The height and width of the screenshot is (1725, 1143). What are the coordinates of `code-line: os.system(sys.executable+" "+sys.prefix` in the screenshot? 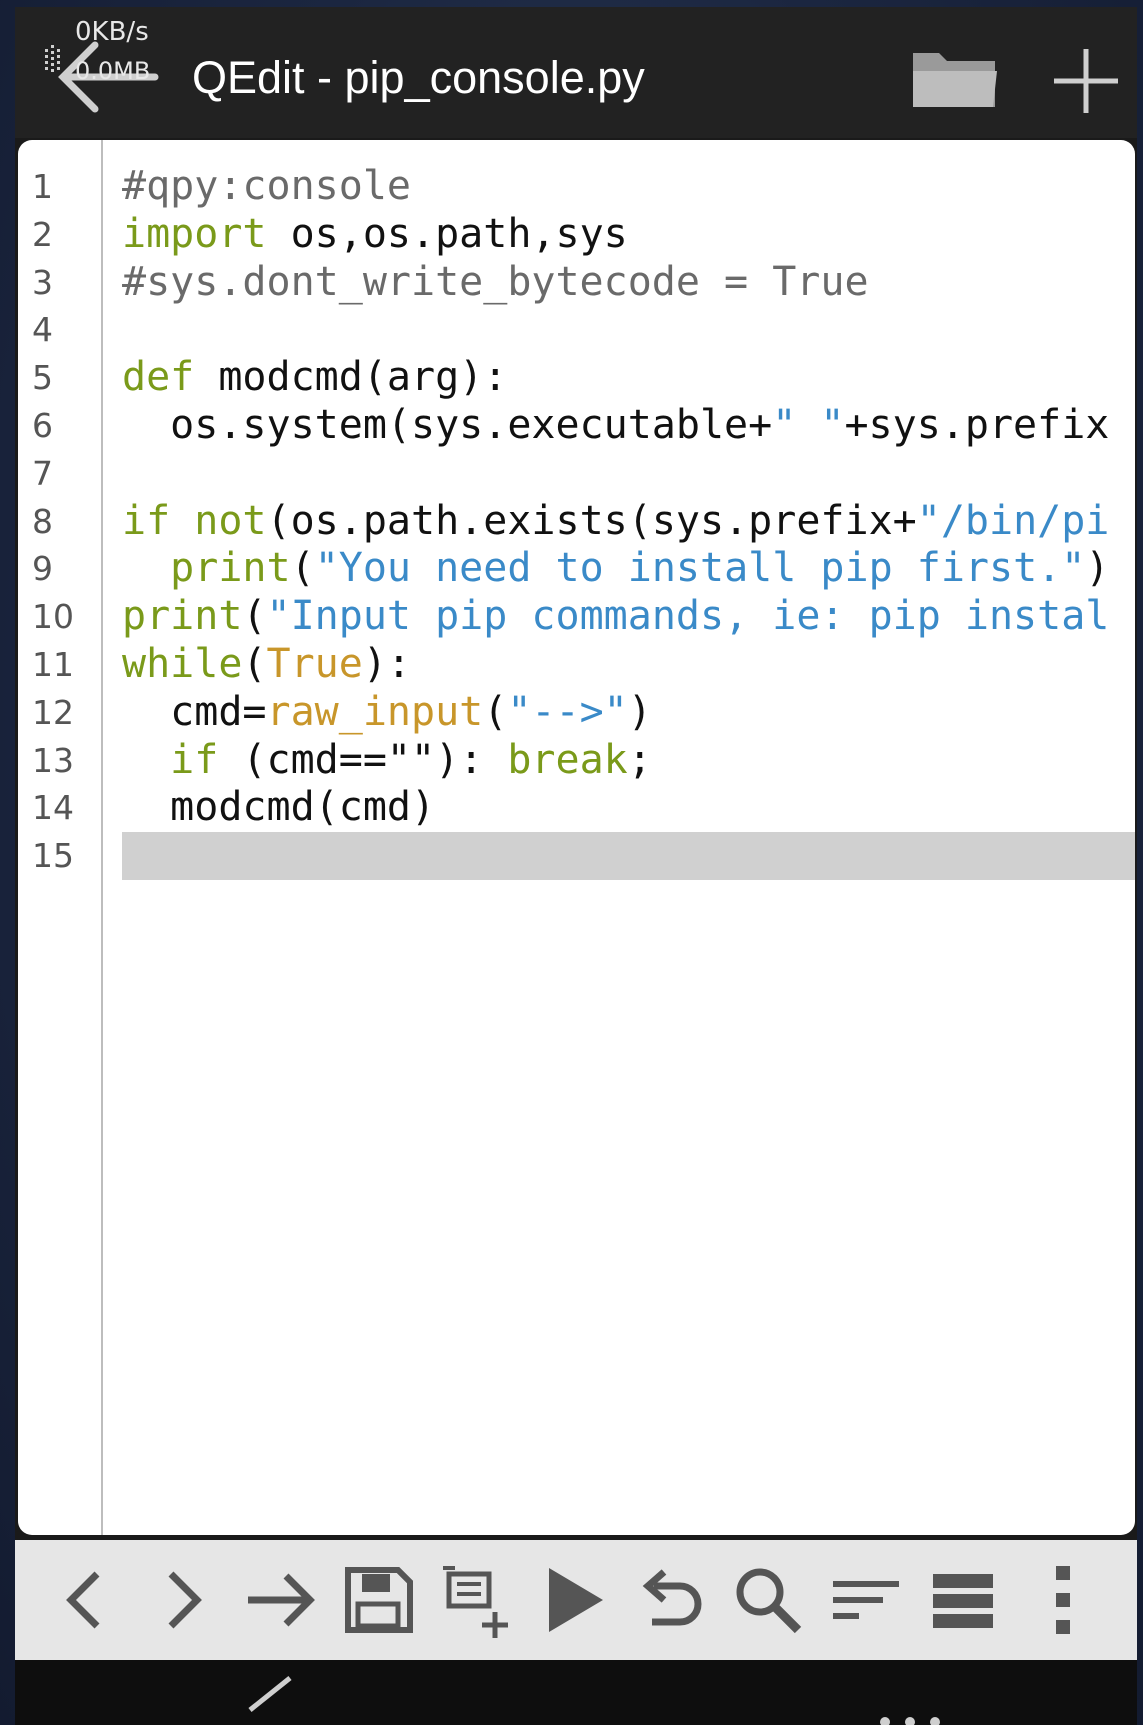 It's located at (628, 426).